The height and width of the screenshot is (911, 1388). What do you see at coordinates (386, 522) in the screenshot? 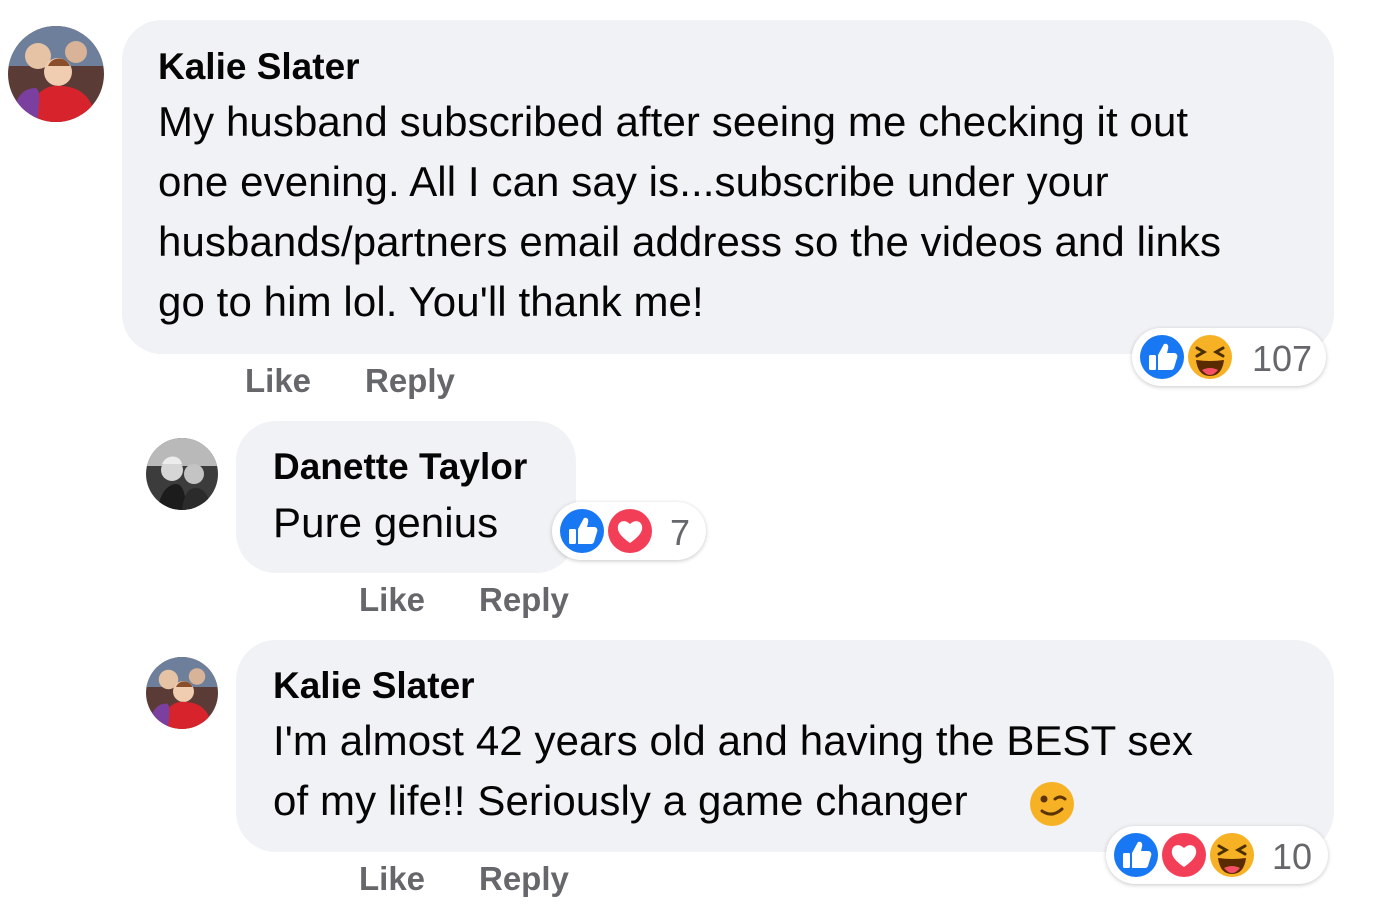
I see `comment-text-line: Pure genius` at bounding box center [386, 522].